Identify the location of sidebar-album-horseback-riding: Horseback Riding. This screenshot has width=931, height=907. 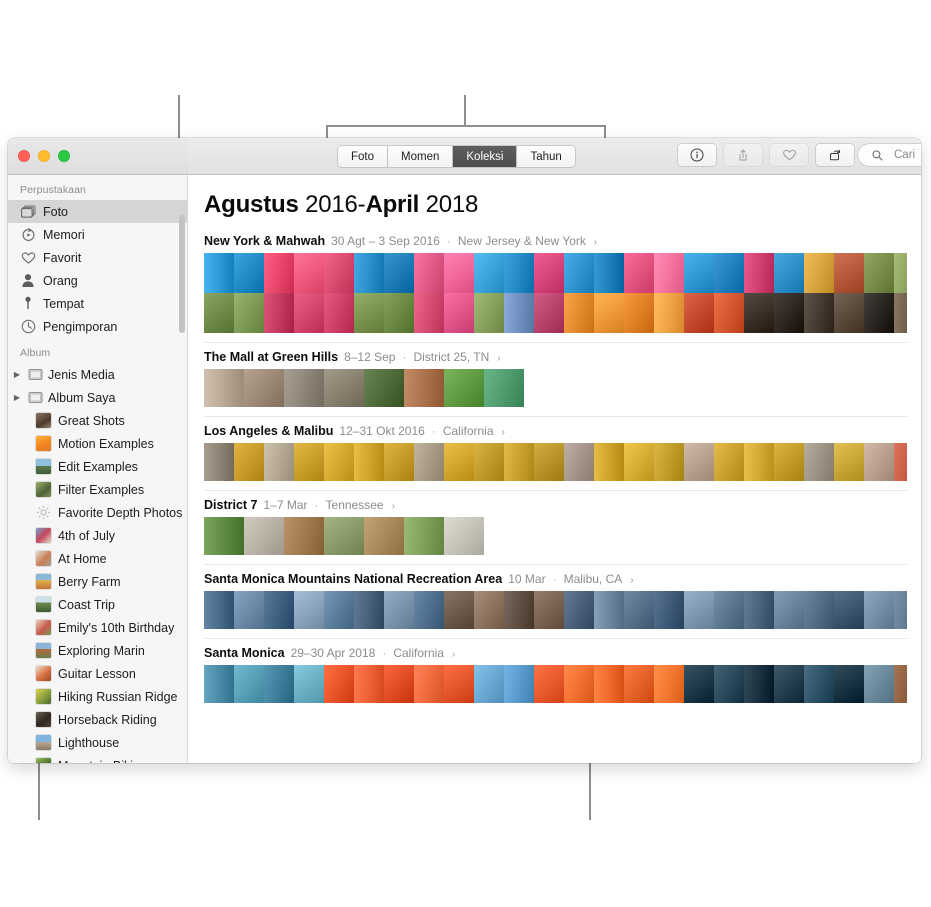
(97, 719).